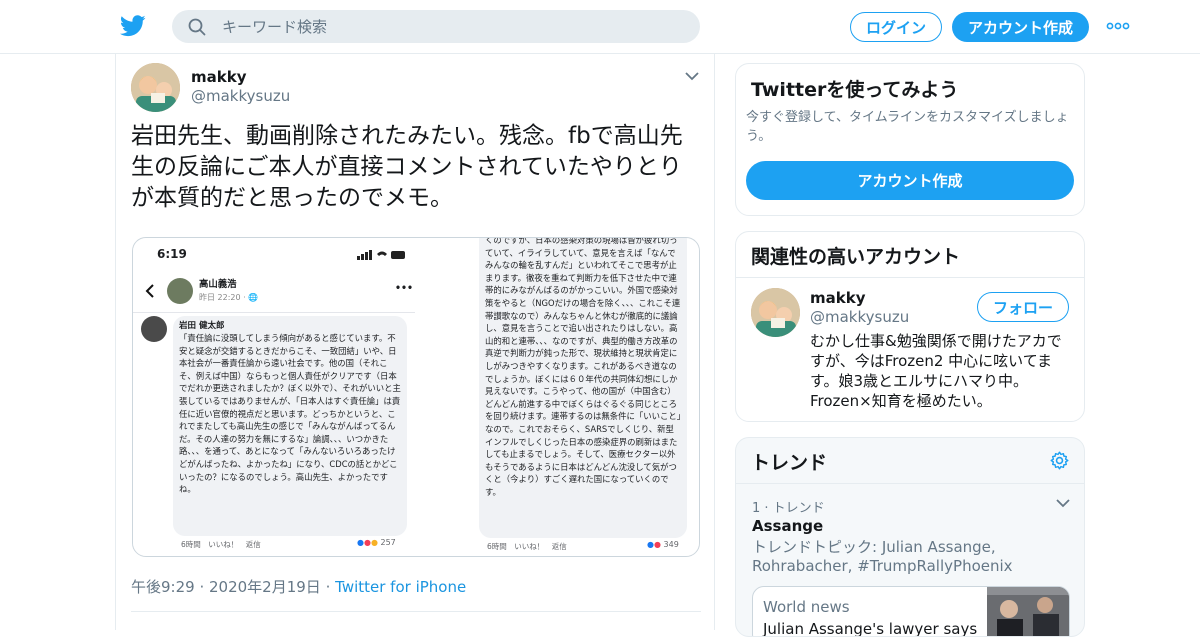 The image size is (1200, 637). Describe the element at coordinates (855, 90) in the screenshot. I see `signup-card-title: Twitterを使ってみよう` at that location.